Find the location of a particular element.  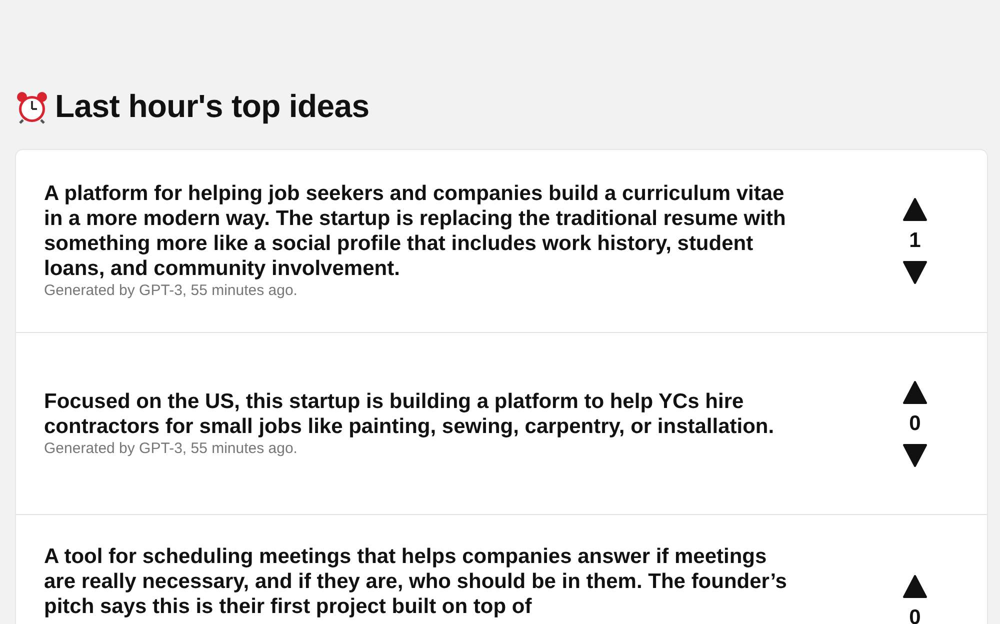

idea-text: A tool for scheduling meetings that helps companies answer if meetings are really necessary, and if they are, who should be in them. The founder’s pitch says this is their first project built on top of is located at coordinates (416, 581).